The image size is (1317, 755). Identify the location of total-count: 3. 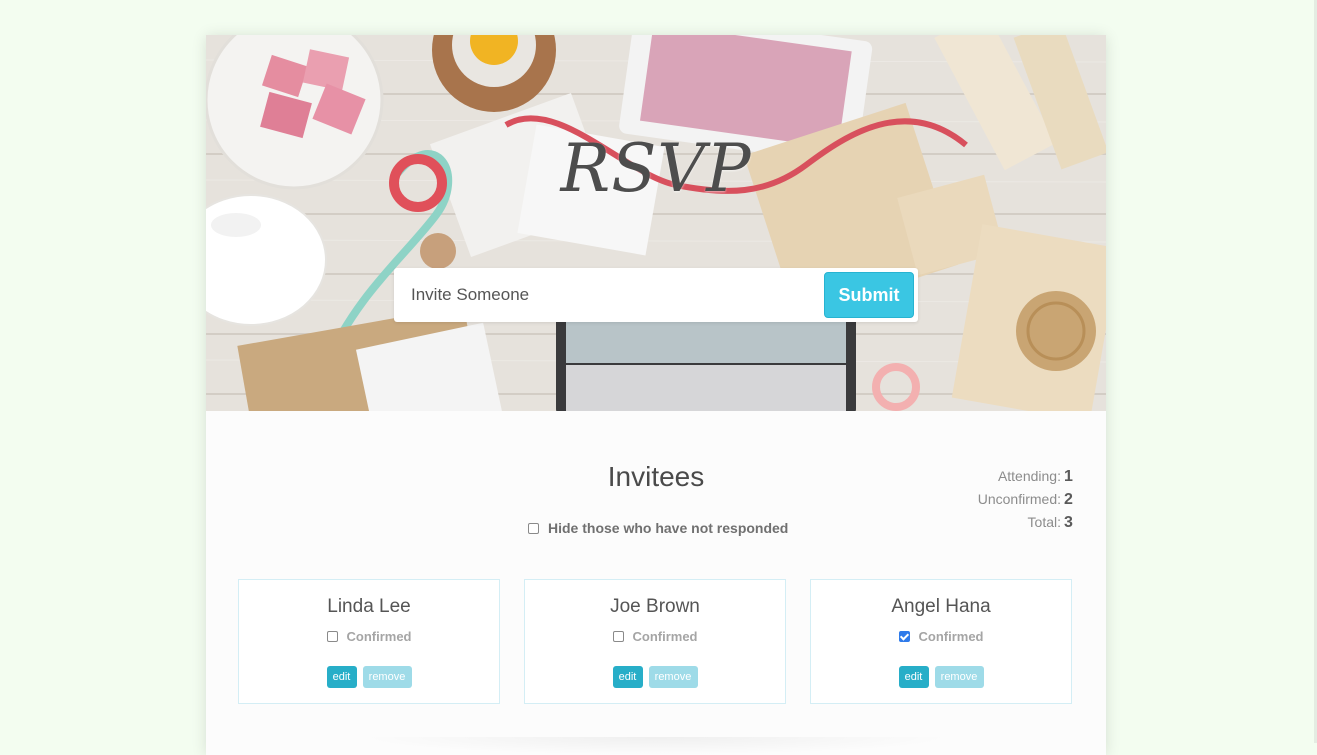
(1068, 522).